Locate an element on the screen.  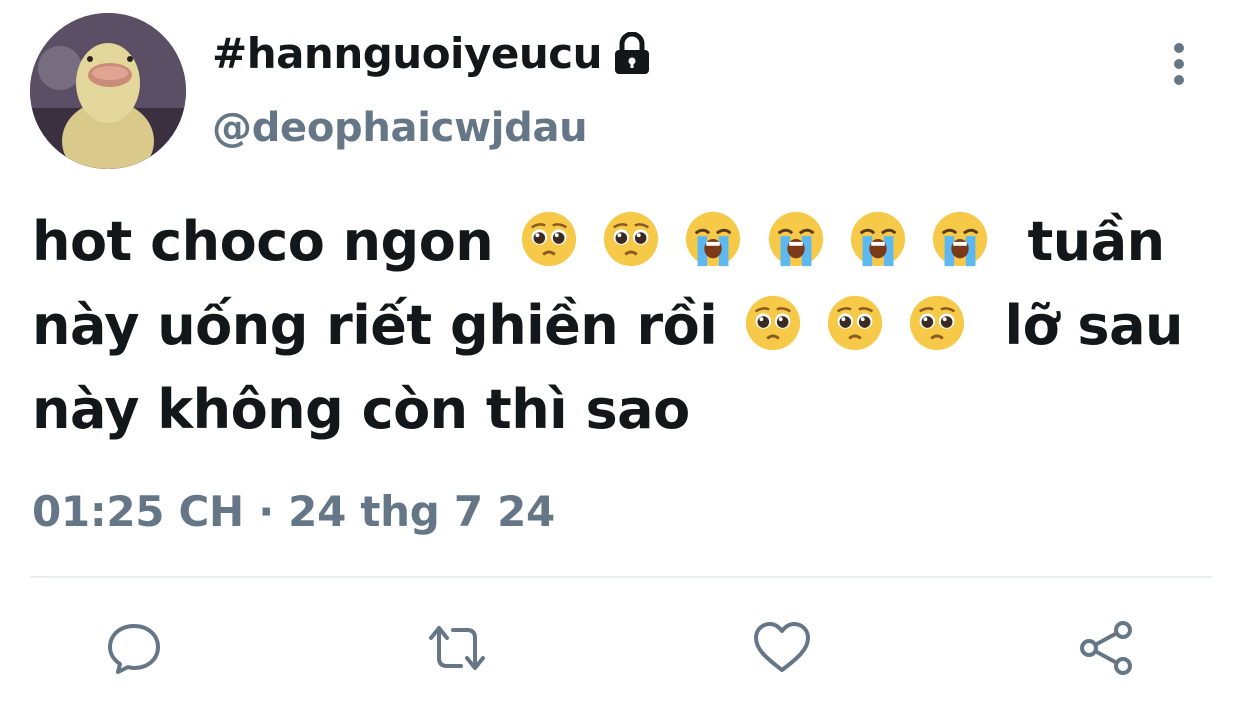
duck-avatar-image is located at coordinates (108, 91).